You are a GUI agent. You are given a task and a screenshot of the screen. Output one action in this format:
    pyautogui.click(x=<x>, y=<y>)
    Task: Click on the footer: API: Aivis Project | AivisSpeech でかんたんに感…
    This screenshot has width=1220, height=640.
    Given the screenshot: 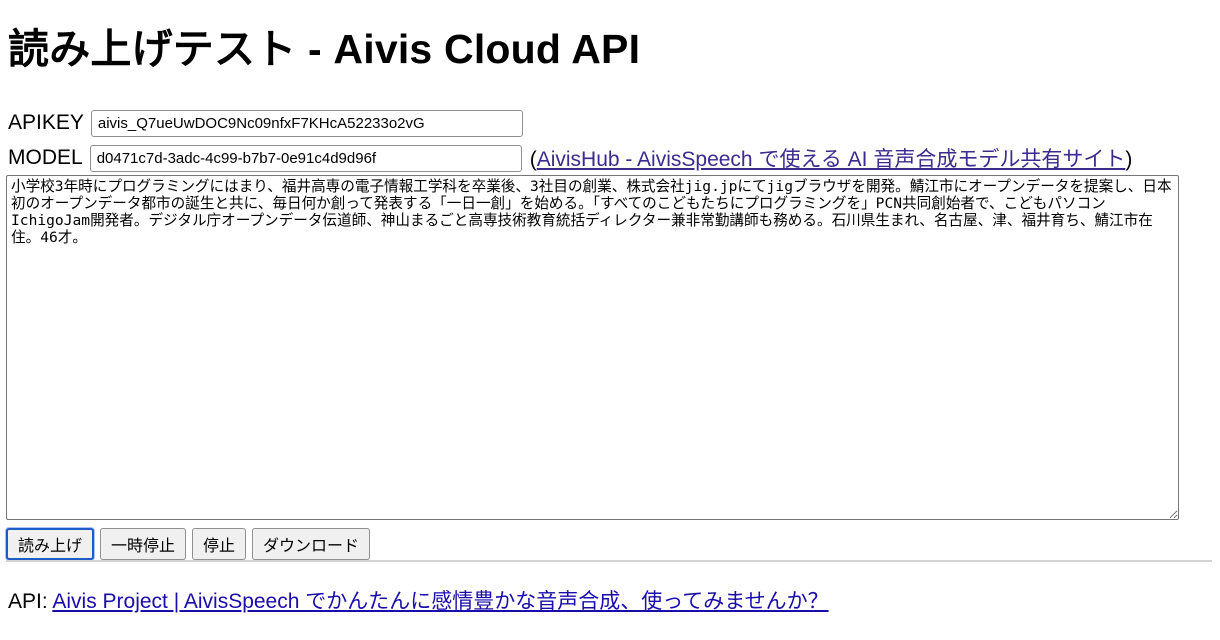 What is the action you would take?
    pyautogui.click(x=418, y=600)
    